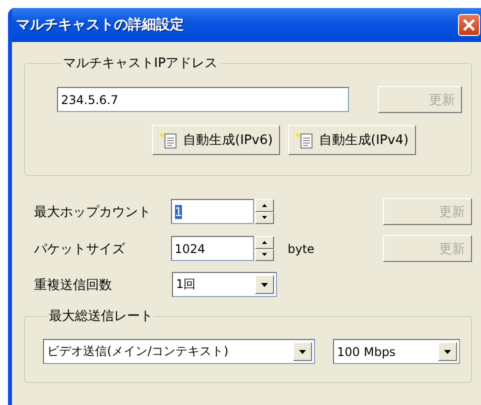 This screenshot has width=481, height=405. What do you see at coordinates (179, 351) in the screenshot?
I see `stream-dropdown: ビデオ送信(メイン/コンテキスト)` at bounding box center [179, 351].